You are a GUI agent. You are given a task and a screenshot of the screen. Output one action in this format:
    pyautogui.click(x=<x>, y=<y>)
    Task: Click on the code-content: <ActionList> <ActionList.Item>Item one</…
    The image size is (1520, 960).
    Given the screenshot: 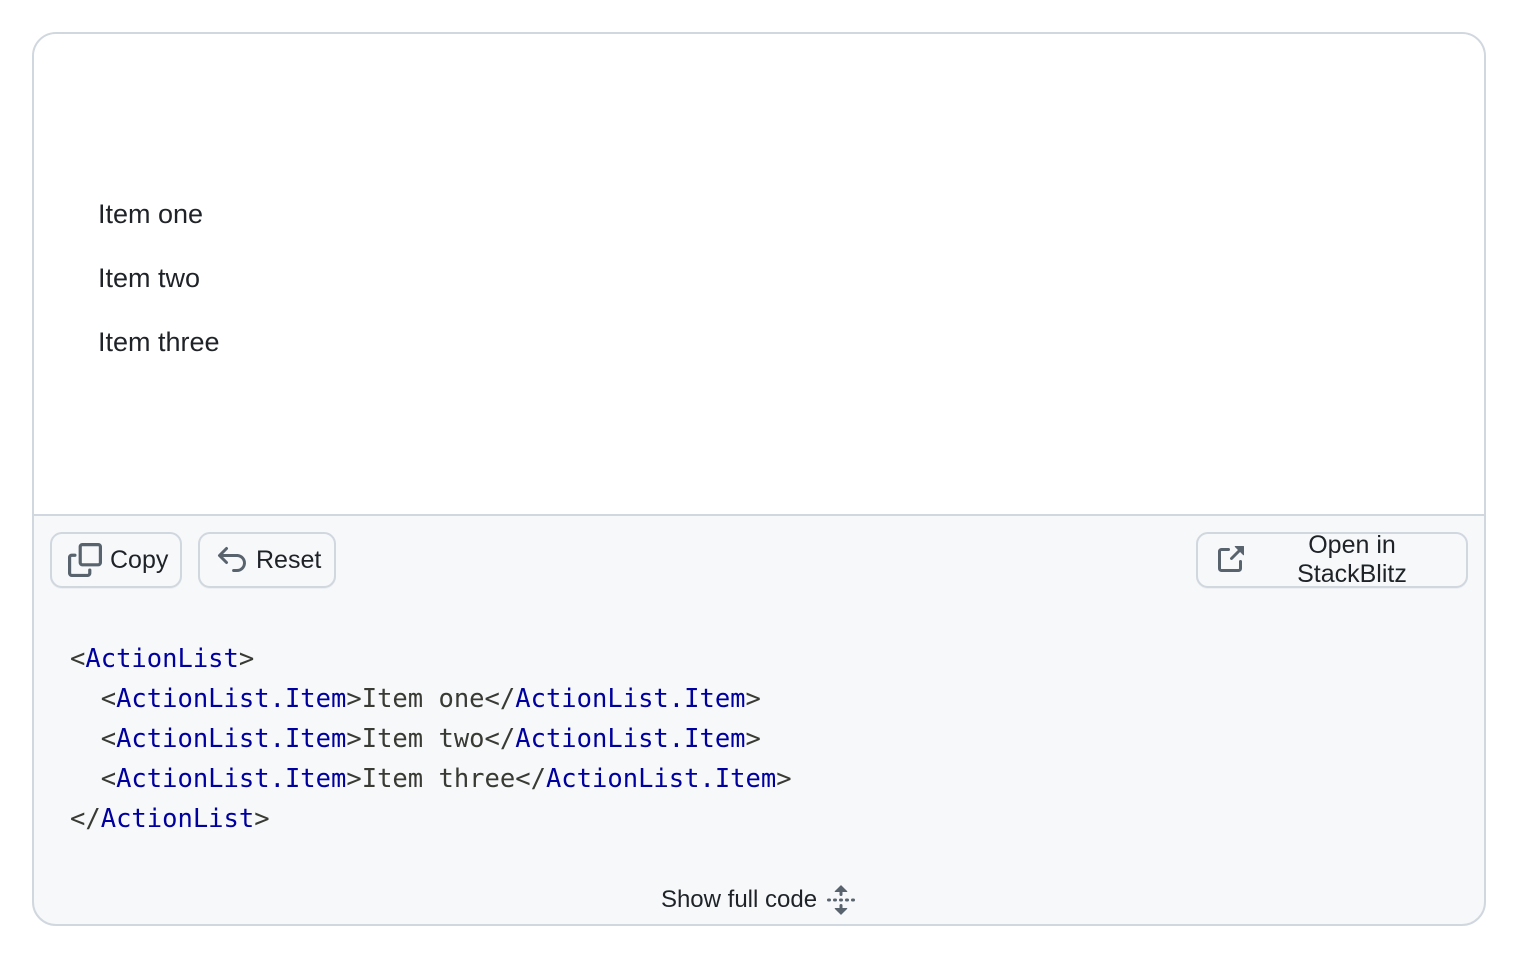 What is the action you would take?
    pyautogui.click(x=431, y=739)
    